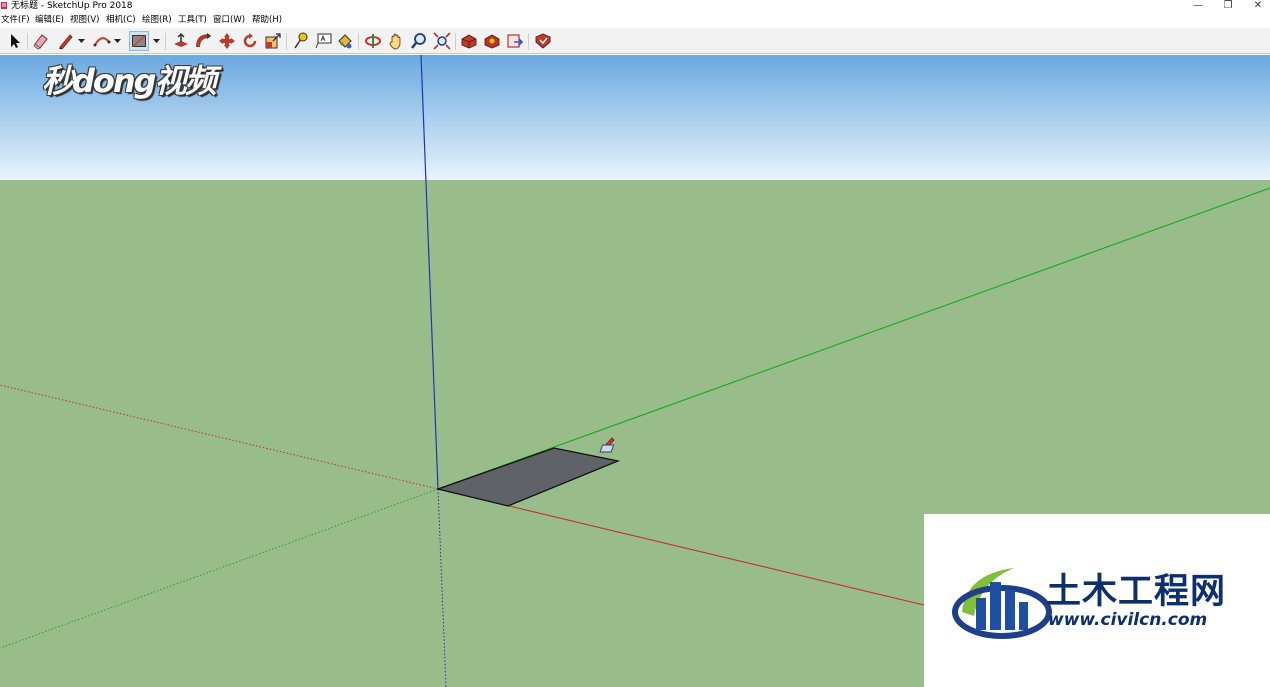  I want to click on rectangle-tool-button, so click(139, 41).